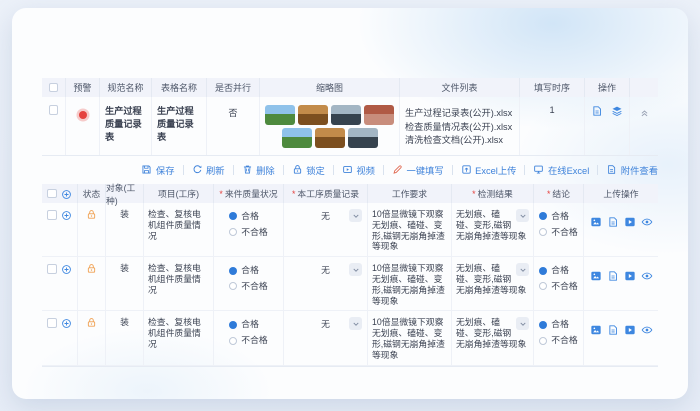 This screenshot has width=700, height=411. What do you see at coordinates (644, 112) in the screenshot?
I see `collapse-icon` at bounding box center [644, 112].